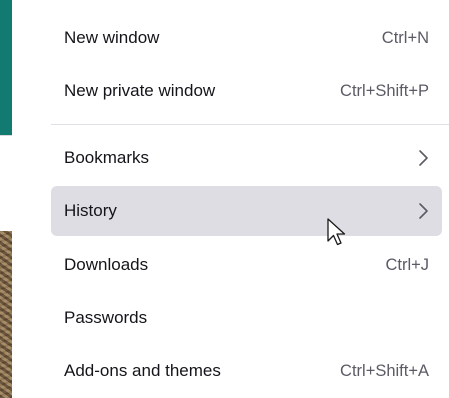  What do you see at coordinates (246, 211) in the screenshot?
I see `menu-item-history: History` at bounding box center [246, 211].